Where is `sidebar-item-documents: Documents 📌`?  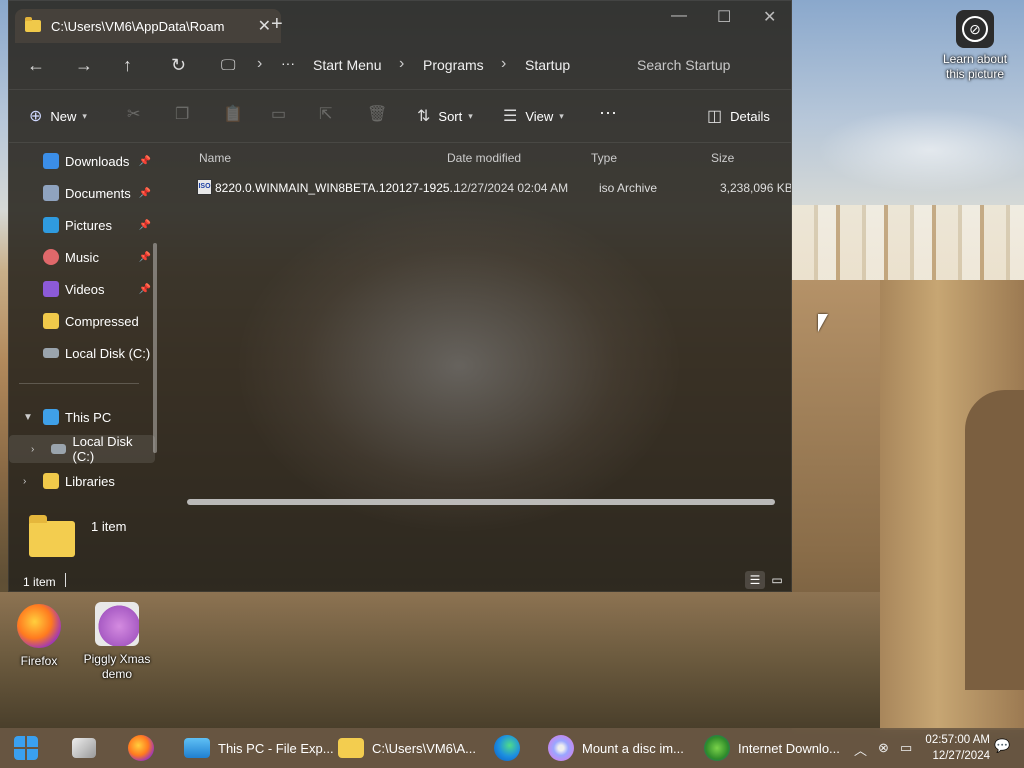 sidebar-item-documents: Documents 📌 is located at coordinates (82, 193).